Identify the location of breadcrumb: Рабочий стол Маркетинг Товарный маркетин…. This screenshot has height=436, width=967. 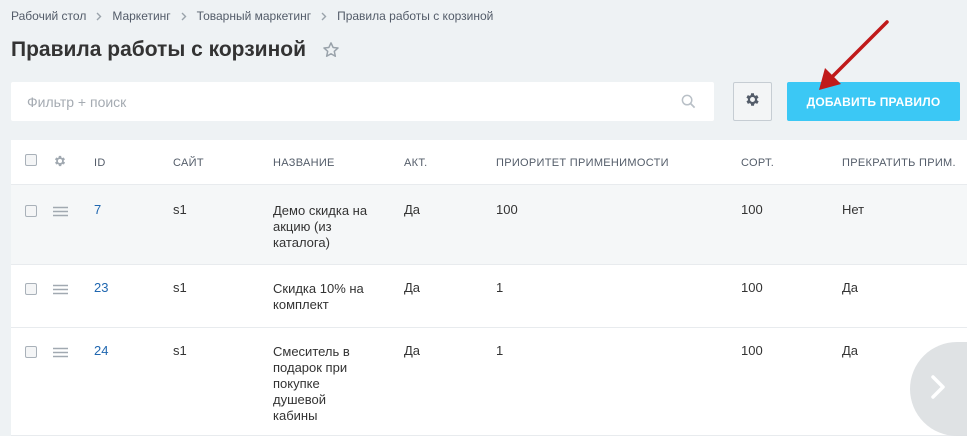
(252, 16).